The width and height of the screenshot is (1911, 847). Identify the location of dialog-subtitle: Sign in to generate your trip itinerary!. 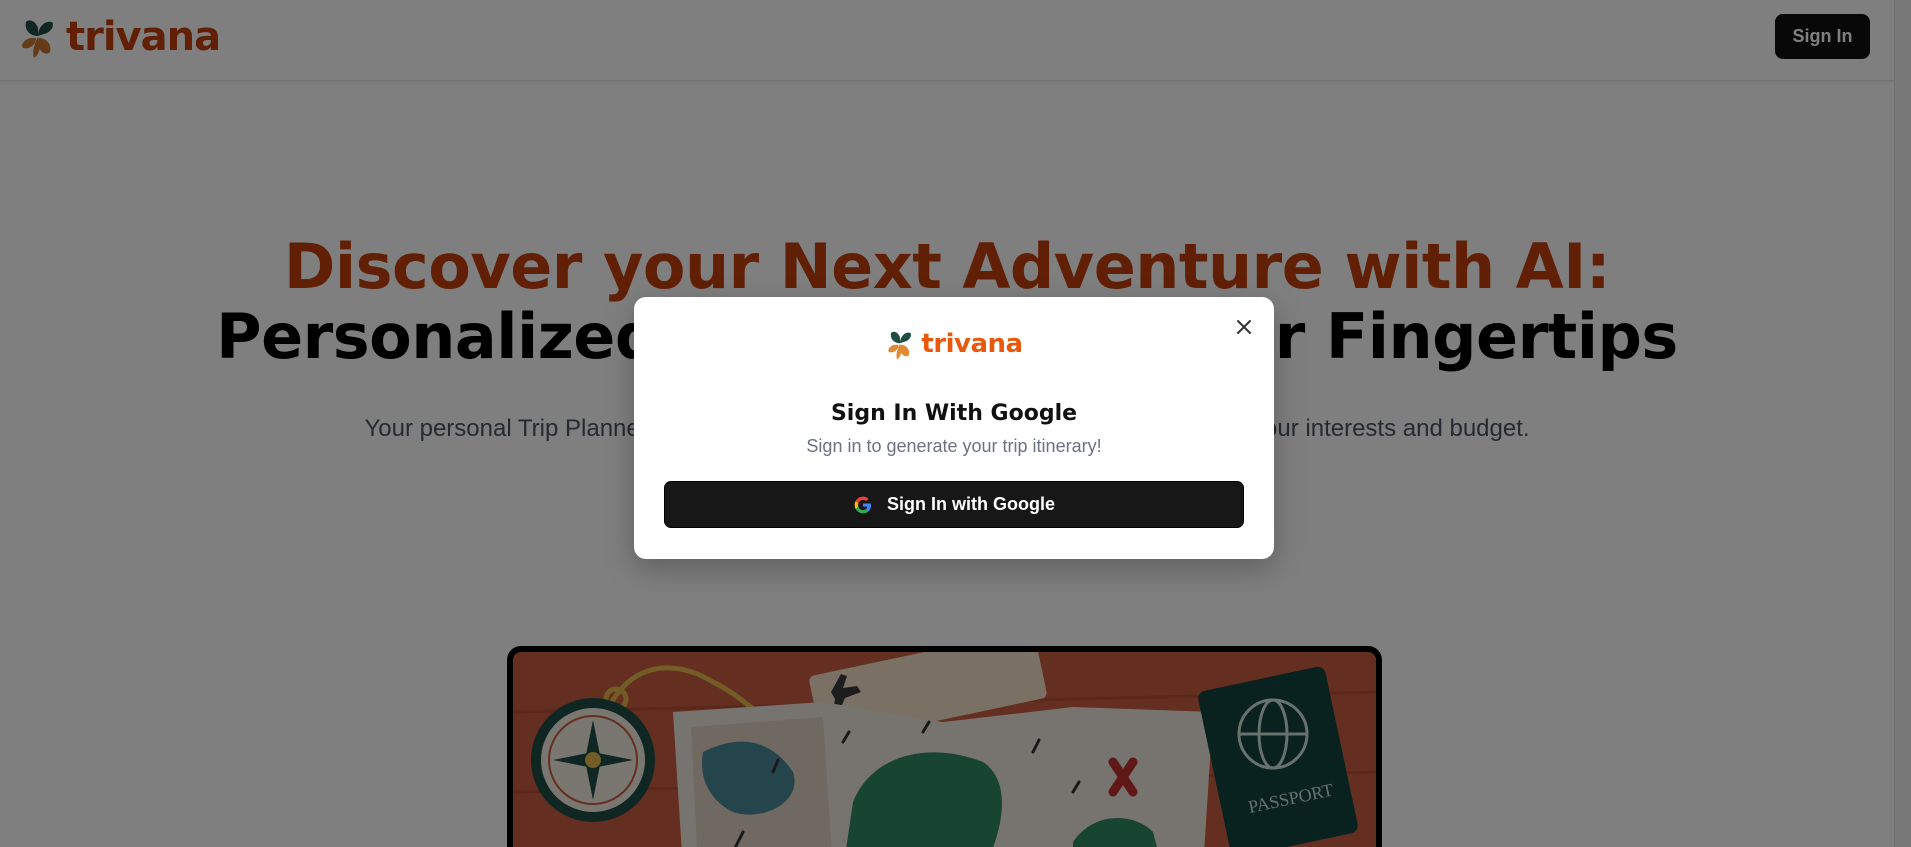
(954, 446).